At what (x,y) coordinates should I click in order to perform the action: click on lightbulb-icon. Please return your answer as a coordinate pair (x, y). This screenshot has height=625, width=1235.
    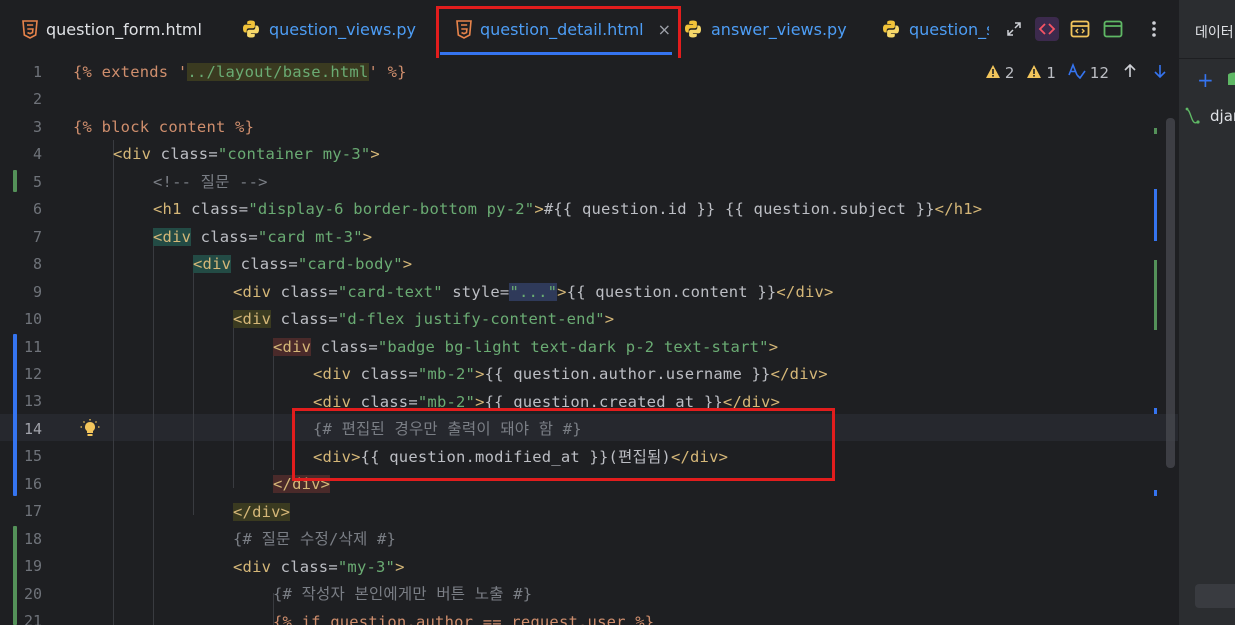
    Looking at the image, I should click on (90, 429).